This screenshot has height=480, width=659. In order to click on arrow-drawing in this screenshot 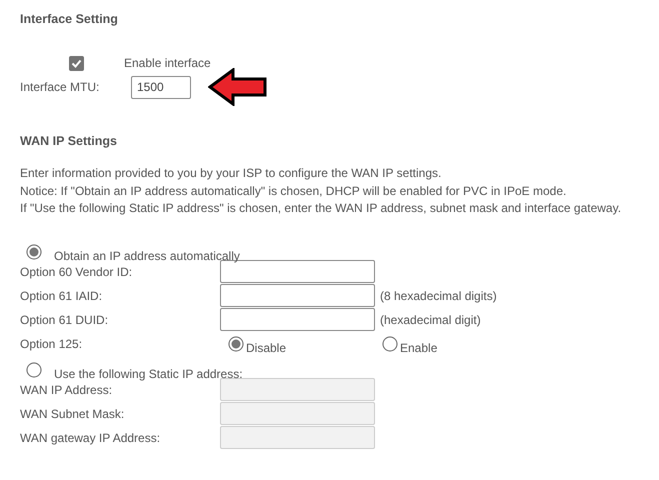, I will do `click(238, 87)`.